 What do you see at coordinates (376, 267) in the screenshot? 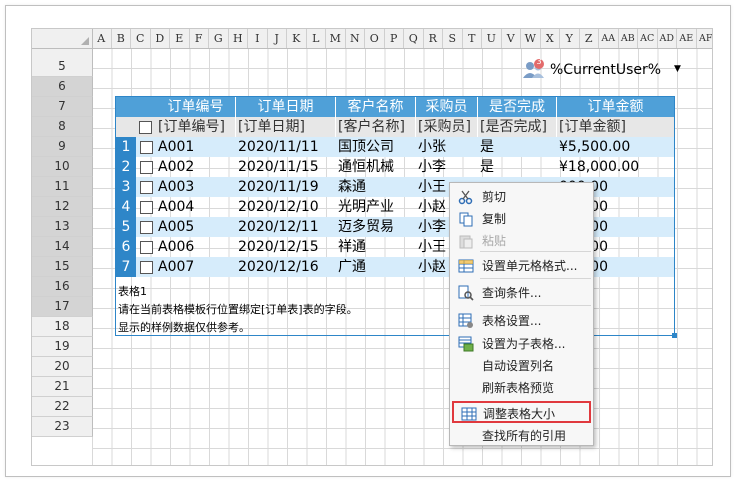
I see `table-cell-customer: 广通` at bounding box center [376, 267].